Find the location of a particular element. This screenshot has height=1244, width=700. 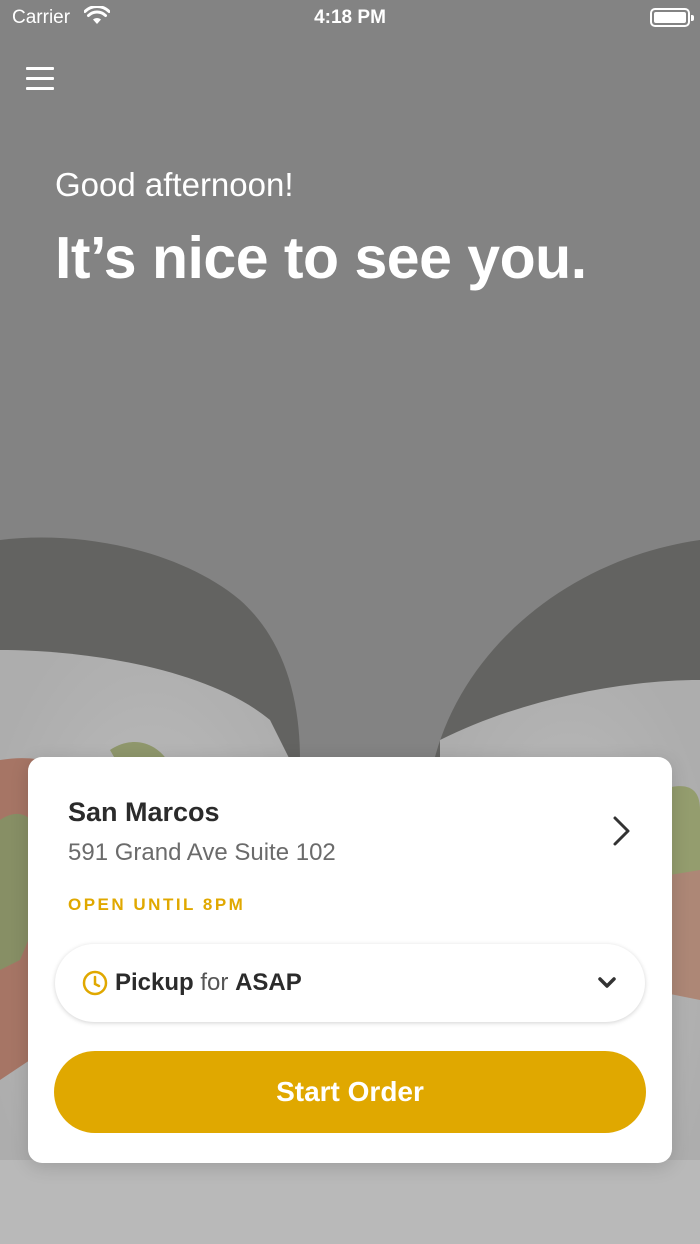

status-time: 4:18 PM is located at coordinates (350, 17).